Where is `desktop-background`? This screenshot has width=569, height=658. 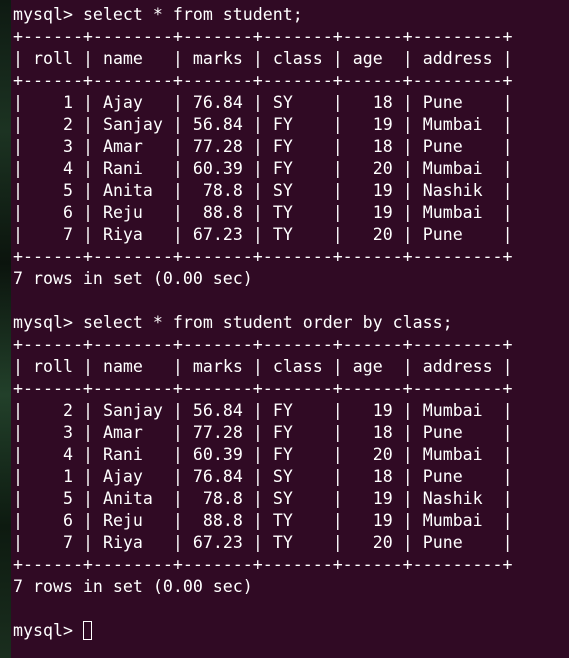 desktop-background is located at coordinates (5, 329).